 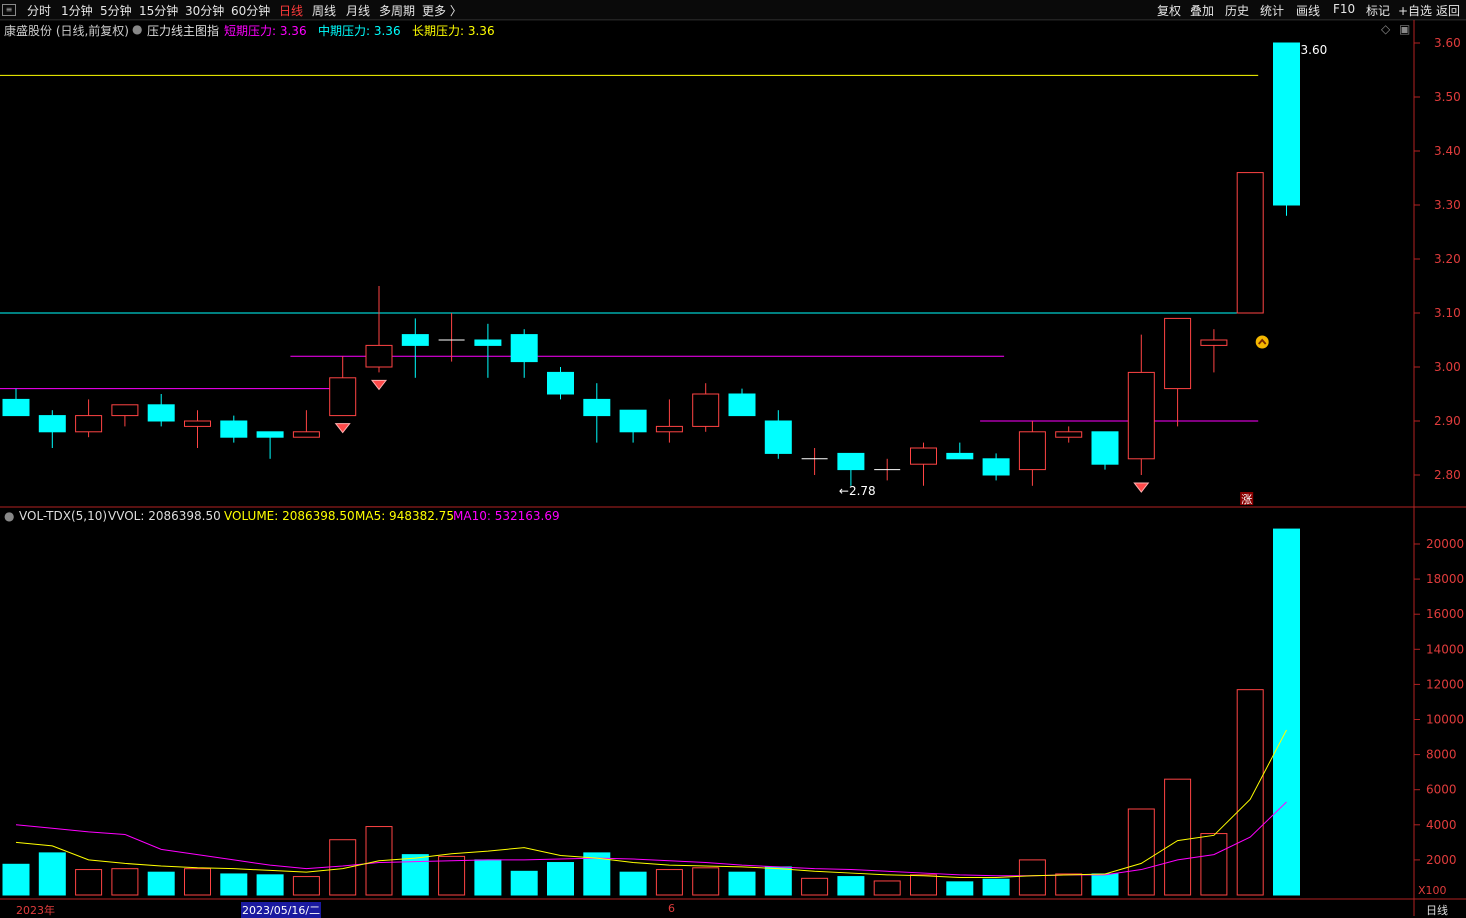 What do you see at coordinates (857, 491) in the screenshot?
I see `low-price-marker: ←2.78` at bounding box center [857, 491].